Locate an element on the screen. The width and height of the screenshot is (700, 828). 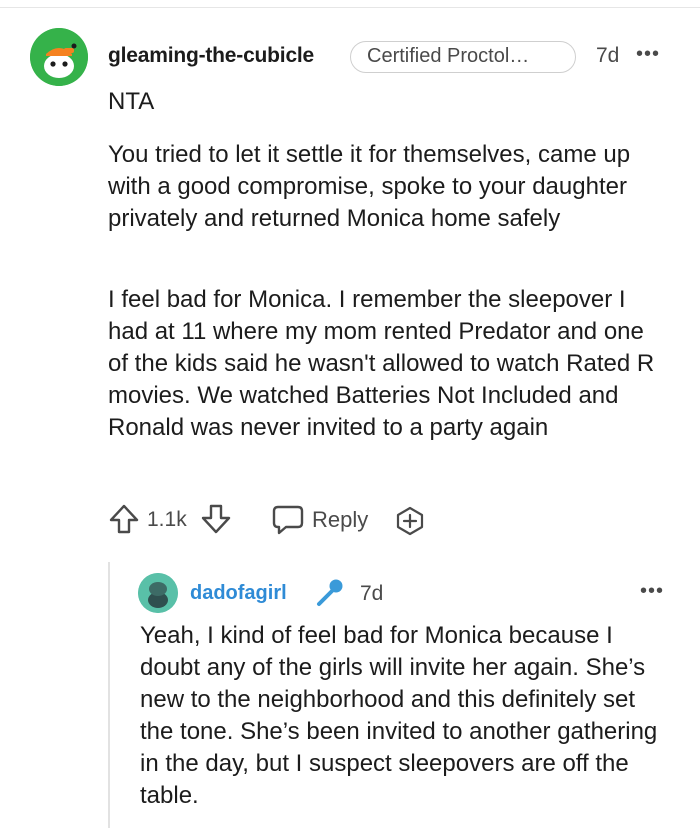
avatar is located at coordinates (59, 57).